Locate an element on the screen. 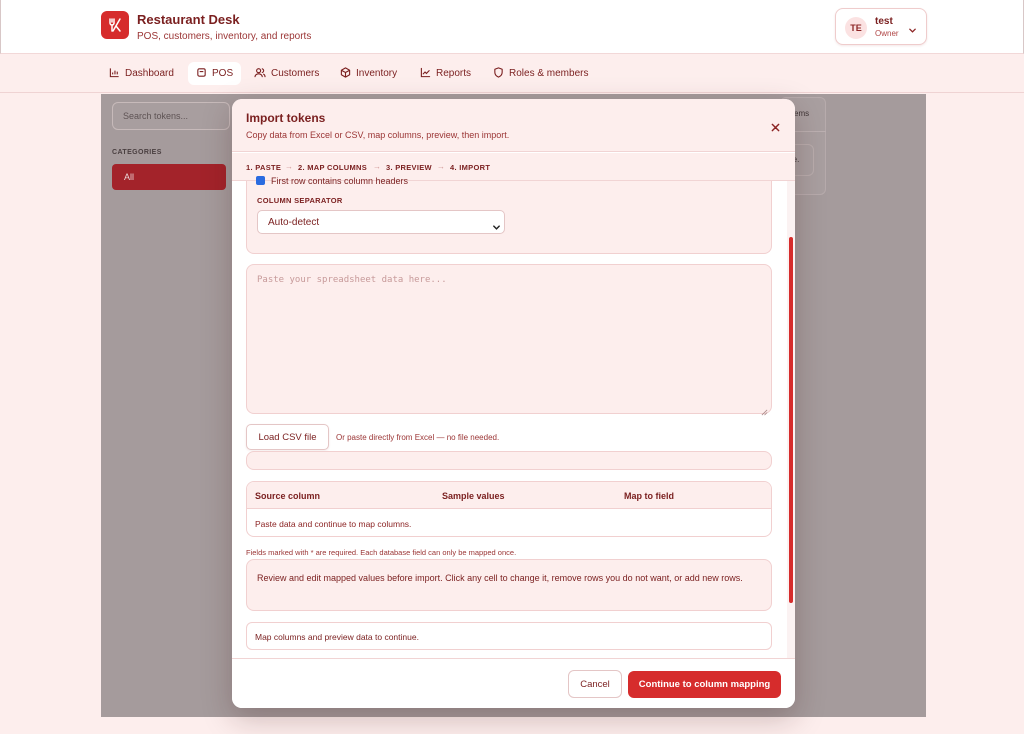  mapping-table-header: Source column Sample values Map to field is located at coordinates (509, 495).